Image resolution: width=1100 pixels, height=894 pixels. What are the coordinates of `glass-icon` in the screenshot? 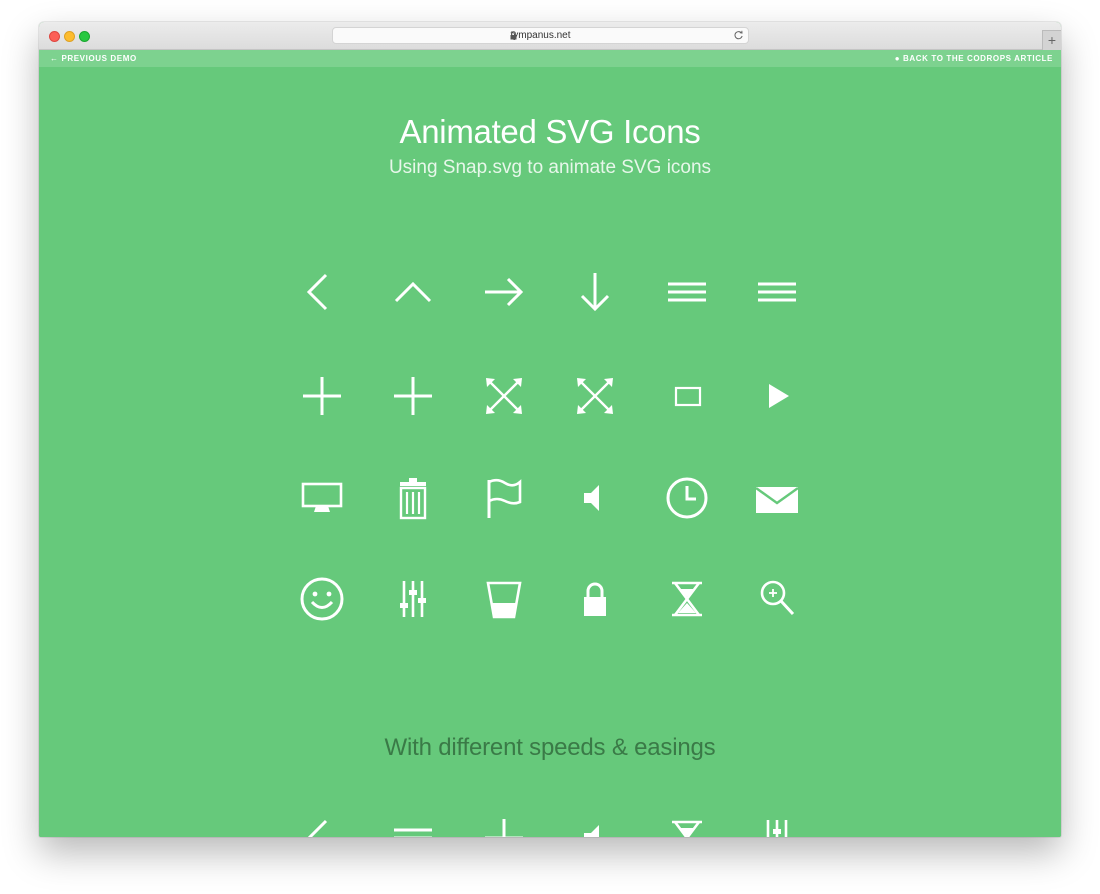 It's located at (504, 599).